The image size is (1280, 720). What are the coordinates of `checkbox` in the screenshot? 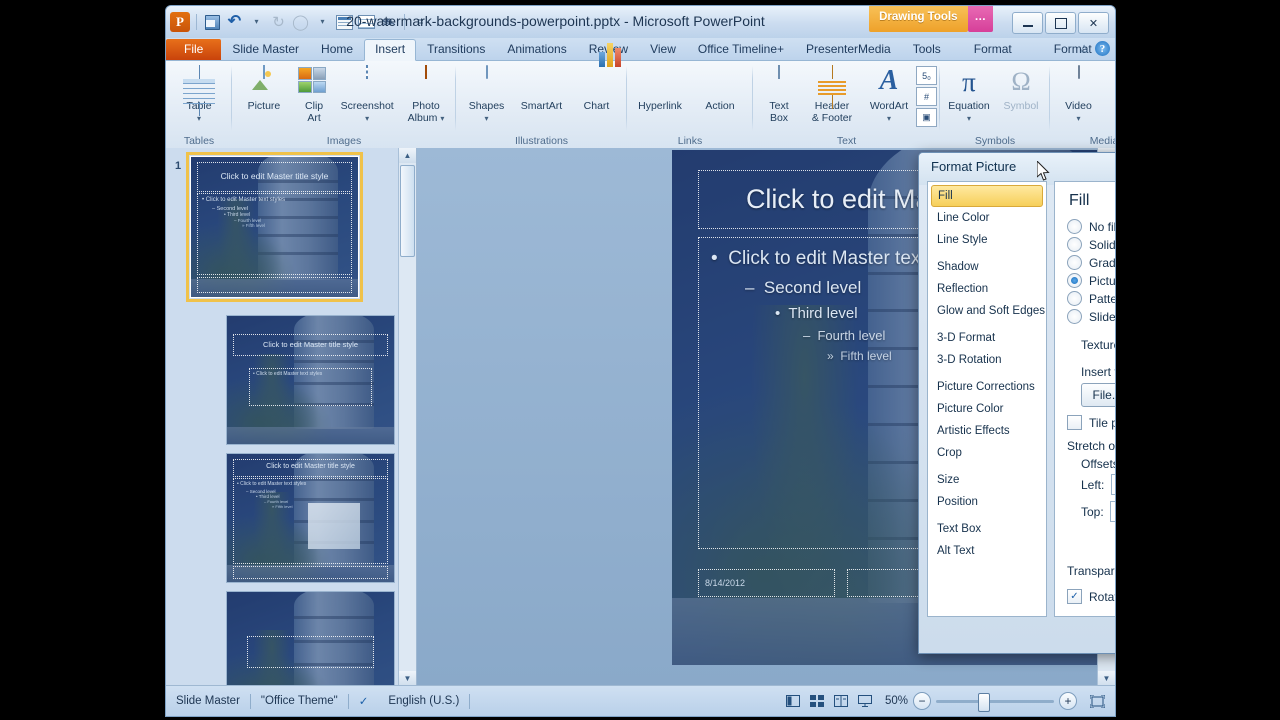 It's located at (1074, 422).